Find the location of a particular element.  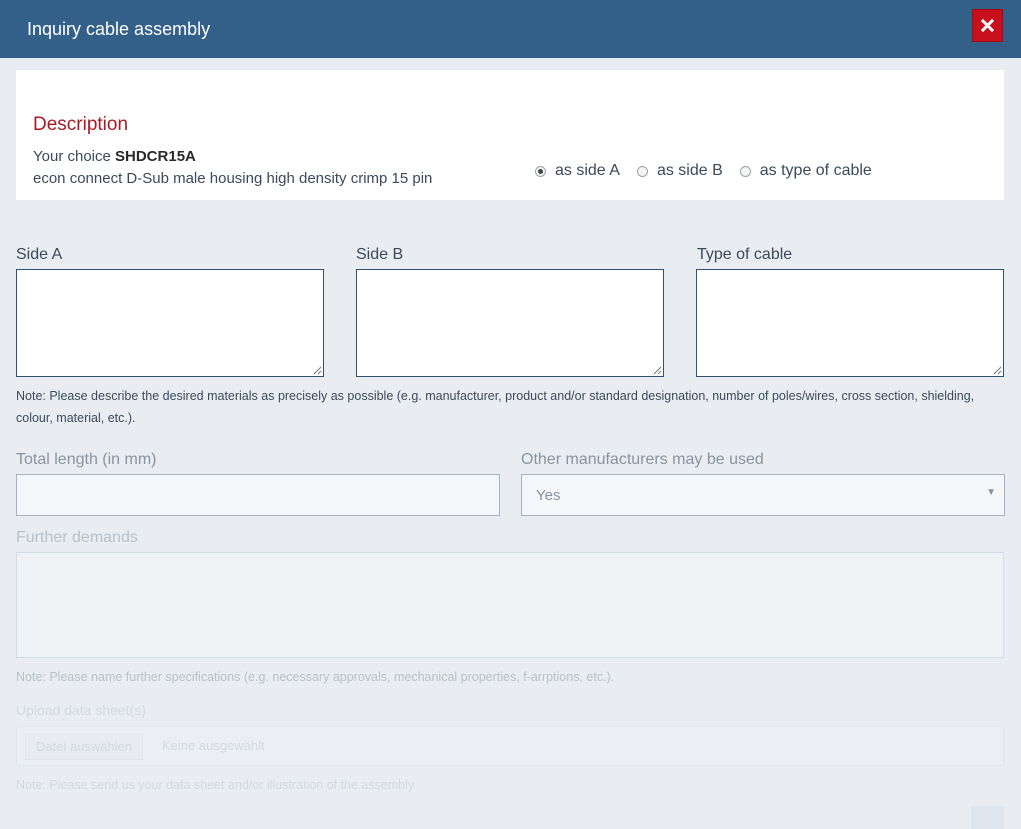

close-icon is located at coordinates (987, 25).